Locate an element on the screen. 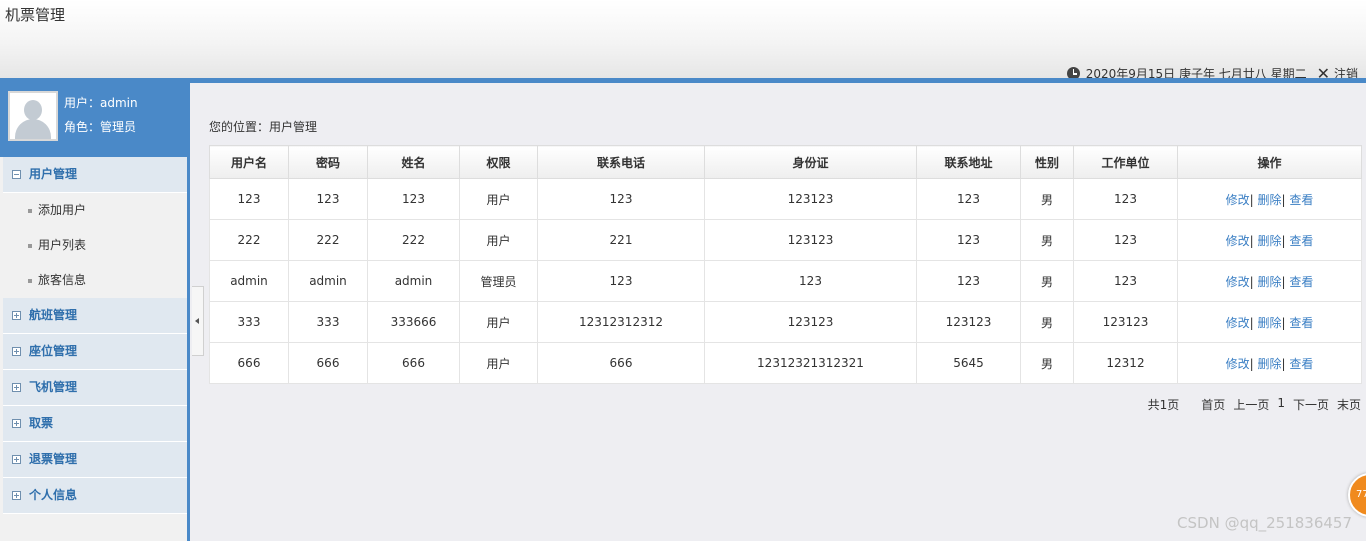 Image resolution: width=1366 pixels, height=541 pixels. sidebar-group-plane-management: 飞机管理 is located at coordinates (95, 388).